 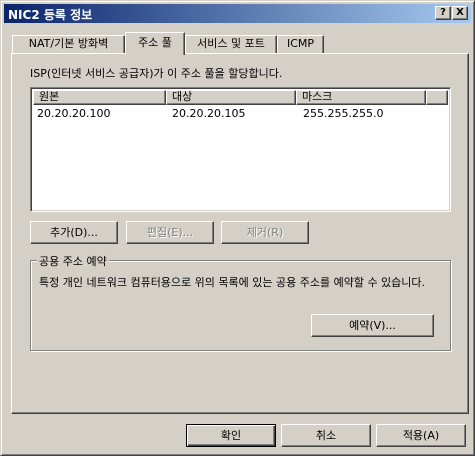 What do you see at coordinates (155, 43) in the screenshot?
I see `tab-address-pool: 주소 풀` at bounding box center [155, 43].